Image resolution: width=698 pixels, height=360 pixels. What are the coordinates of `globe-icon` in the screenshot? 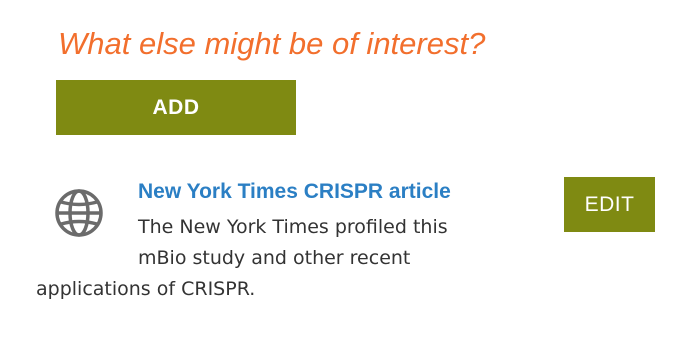 It's located at (79, 213).